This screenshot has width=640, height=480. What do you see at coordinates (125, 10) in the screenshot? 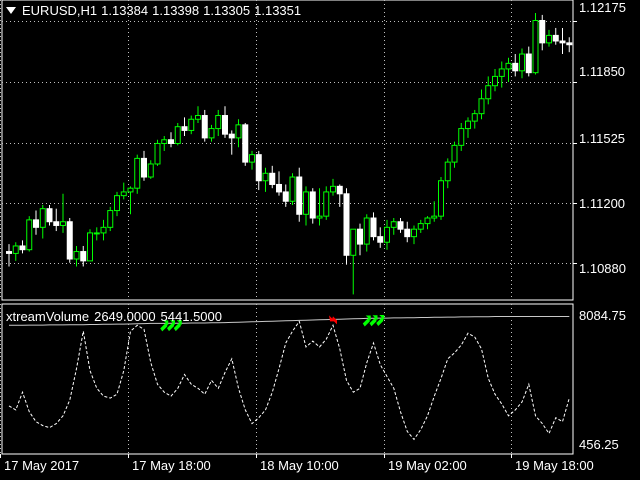
I see `open-value: 1.13384` at bounding box center [125, 10].